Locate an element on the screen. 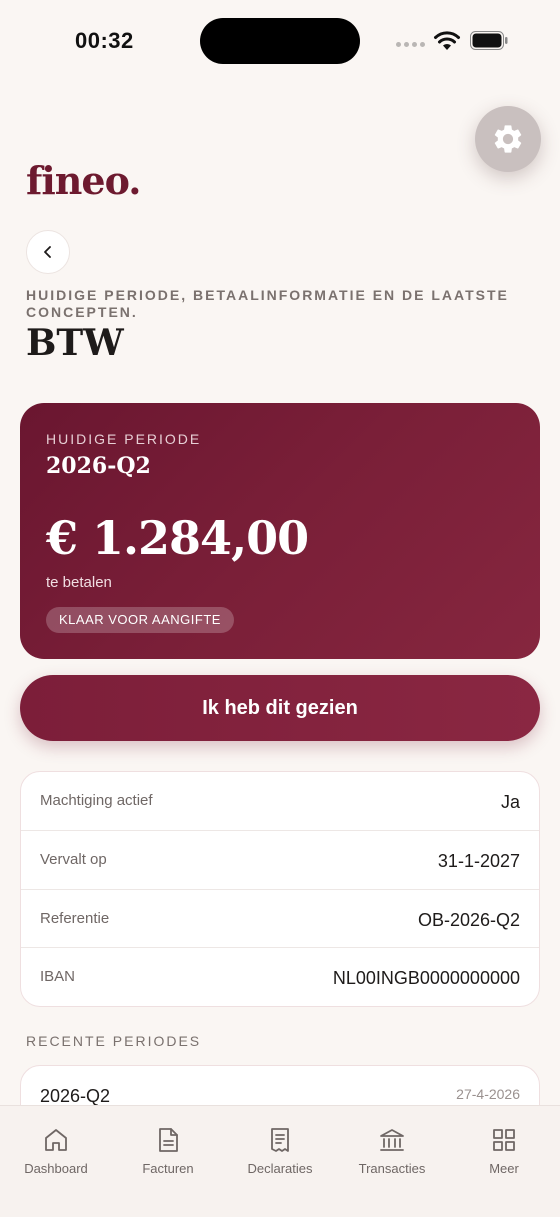 Image resolution: width=560 pixels, height=1217 pixels. signal-icon is located at coordinates (410, 44).